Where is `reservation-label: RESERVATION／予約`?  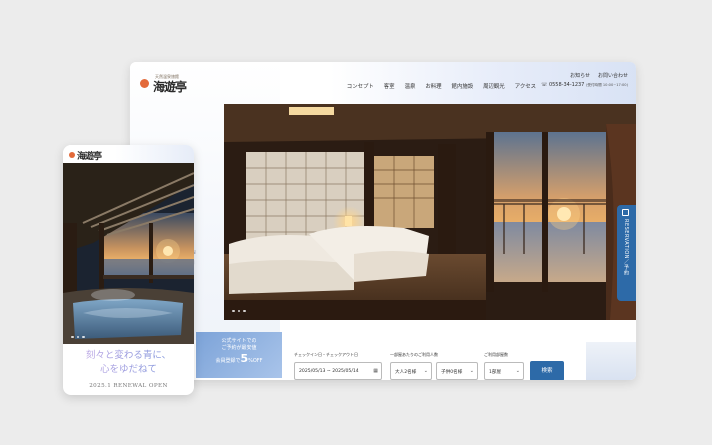 reservation-label: RESERVATION／予約 is located at coordinates (626, 247).